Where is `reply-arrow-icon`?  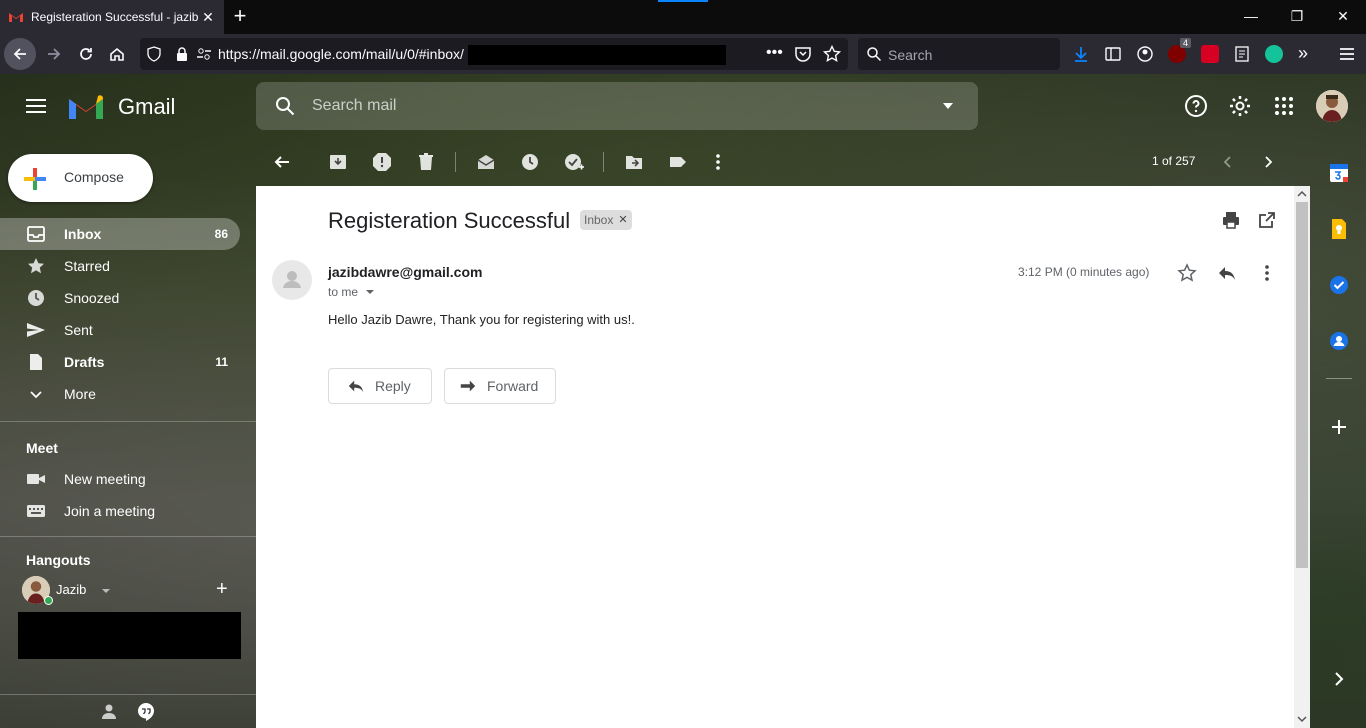 reply-arrow-icon is located at coordinates (1227, 273).